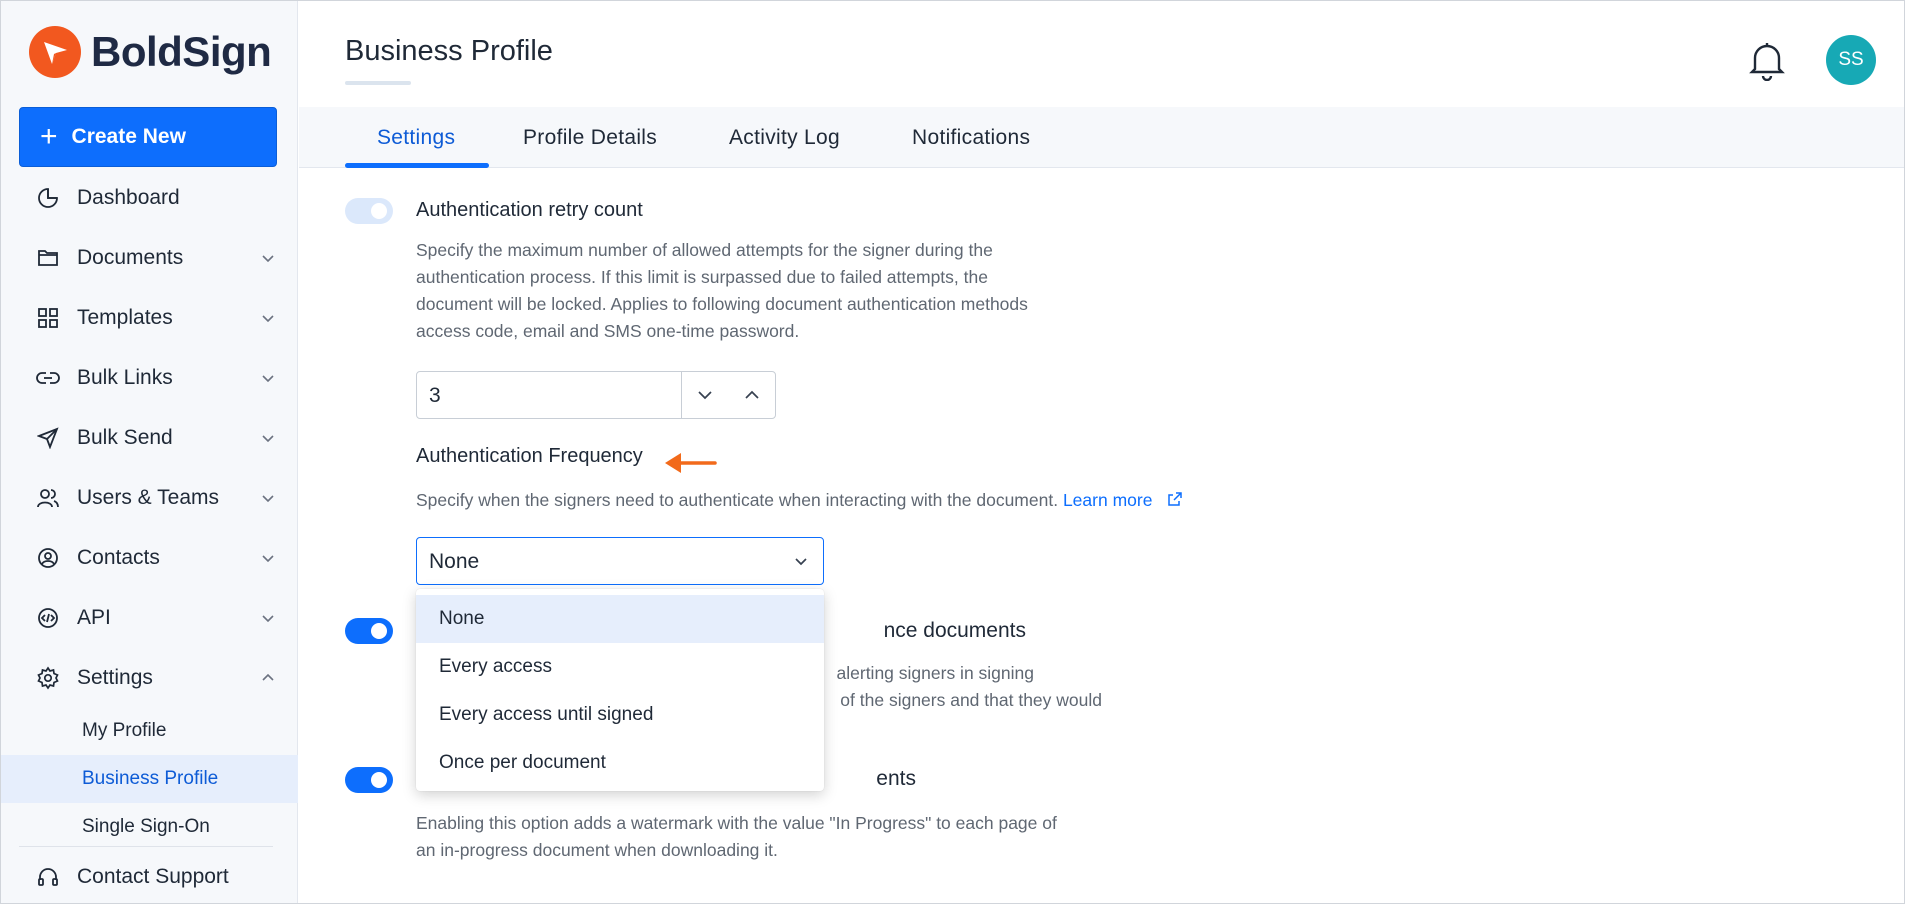 This screenshot has width=1905, height=904. Describe the element at coordinates (146, 846) in the screenshot. I see `sidebar-divider` at that location.